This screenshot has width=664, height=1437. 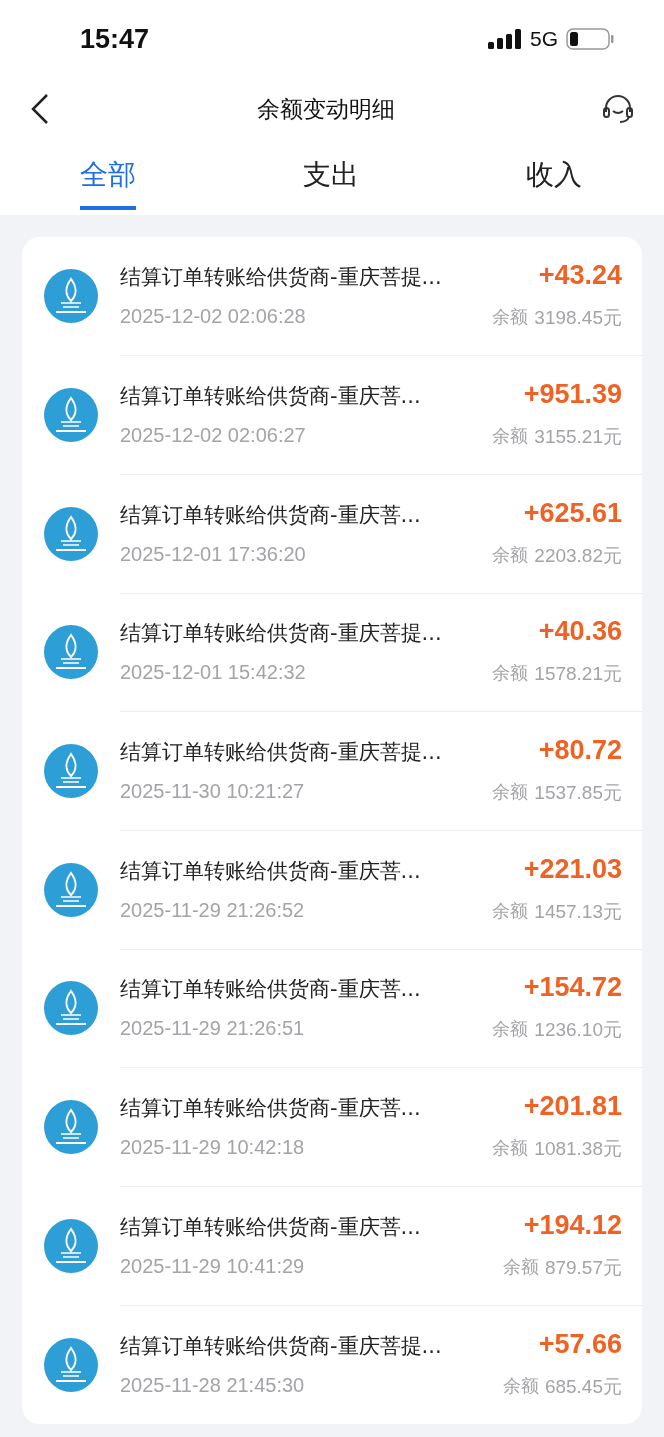 I want to click on transaction-time: 2025-11-28 21:45:30, so click(x=212, y=1386).